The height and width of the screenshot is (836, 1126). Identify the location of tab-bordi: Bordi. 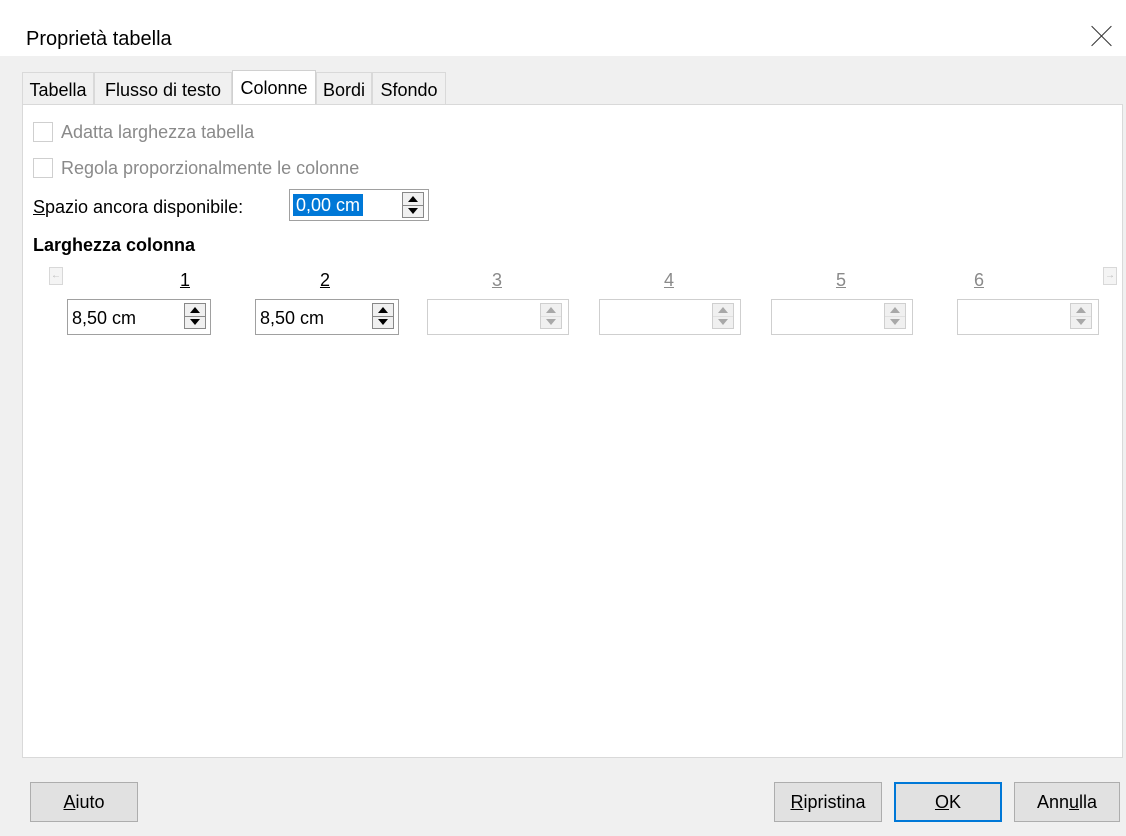
(344, 88).